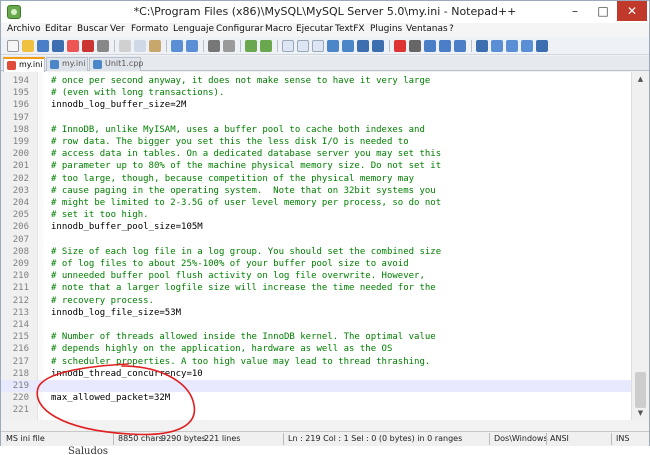 Image resolution: width=650 pixels, height=455 pixels. Describe the element at coordinates (149, 29) in the screenshot. I see `menu-formato: Formato` at that location.